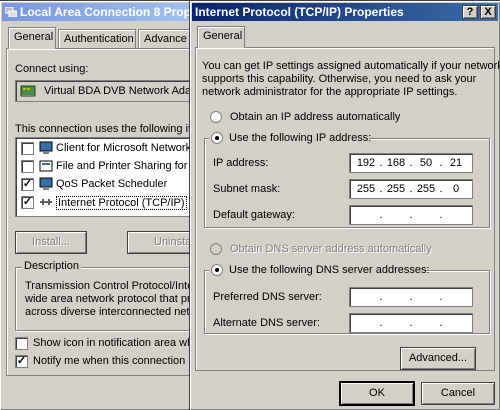  I want to click on tab-advanced-label: Advance, so click(165, 39).